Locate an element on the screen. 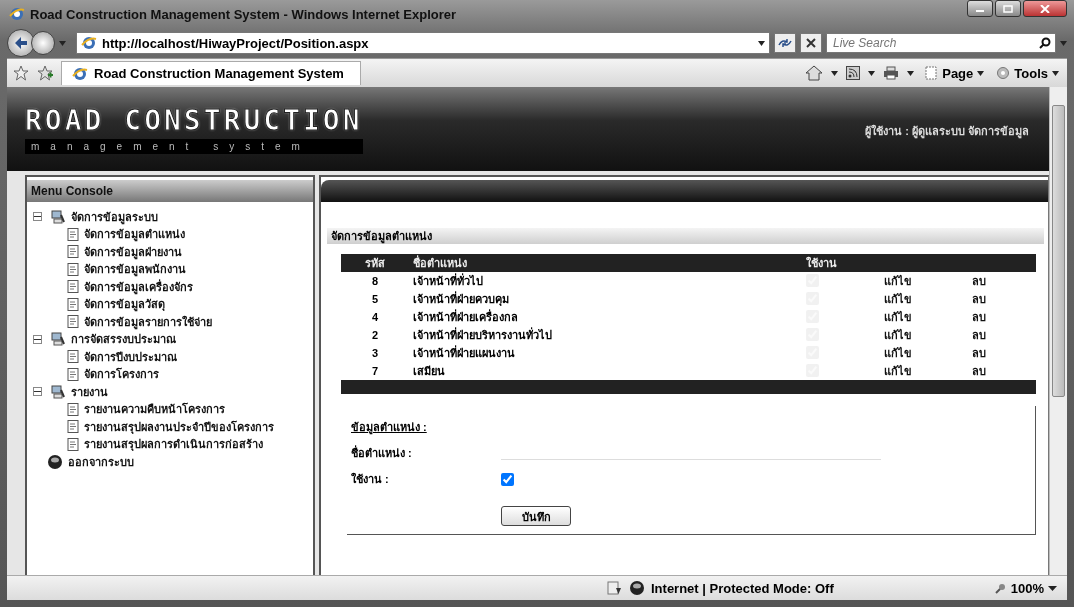 The image size is (1074, 607). forward-button is located at coordinates (43, 43).